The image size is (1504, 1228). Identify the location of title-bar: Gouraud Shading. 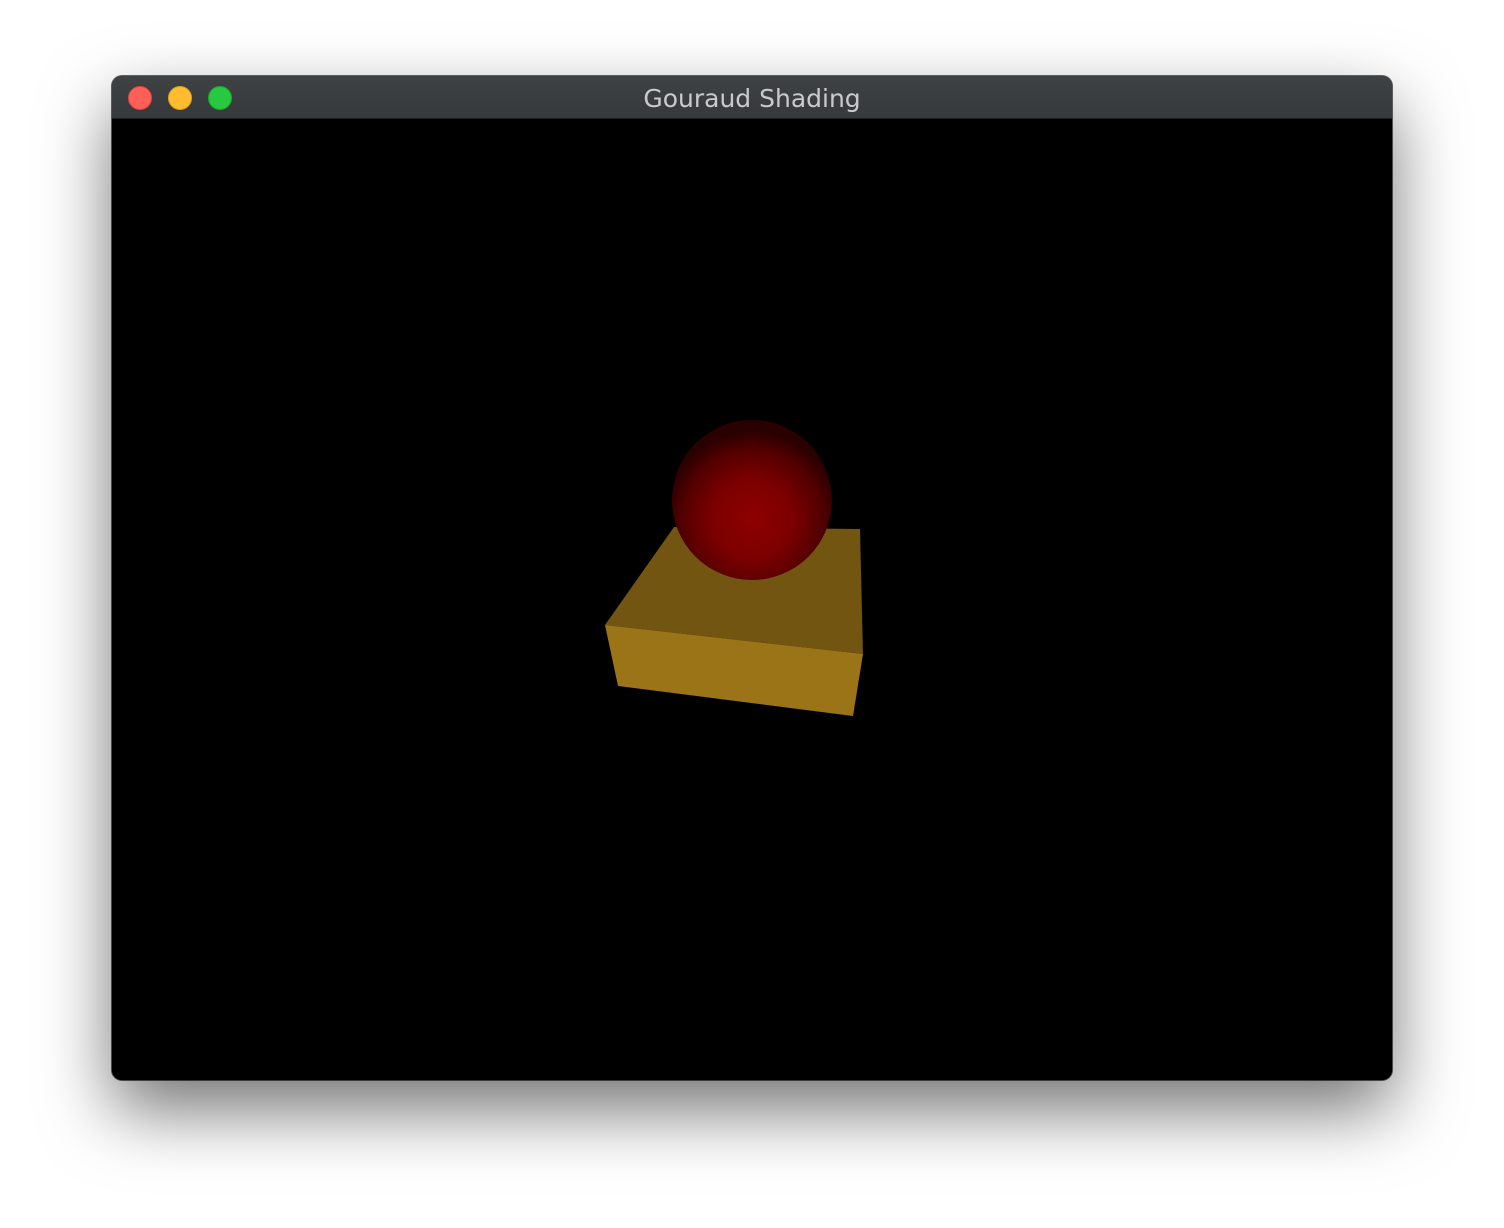
(752, 97).